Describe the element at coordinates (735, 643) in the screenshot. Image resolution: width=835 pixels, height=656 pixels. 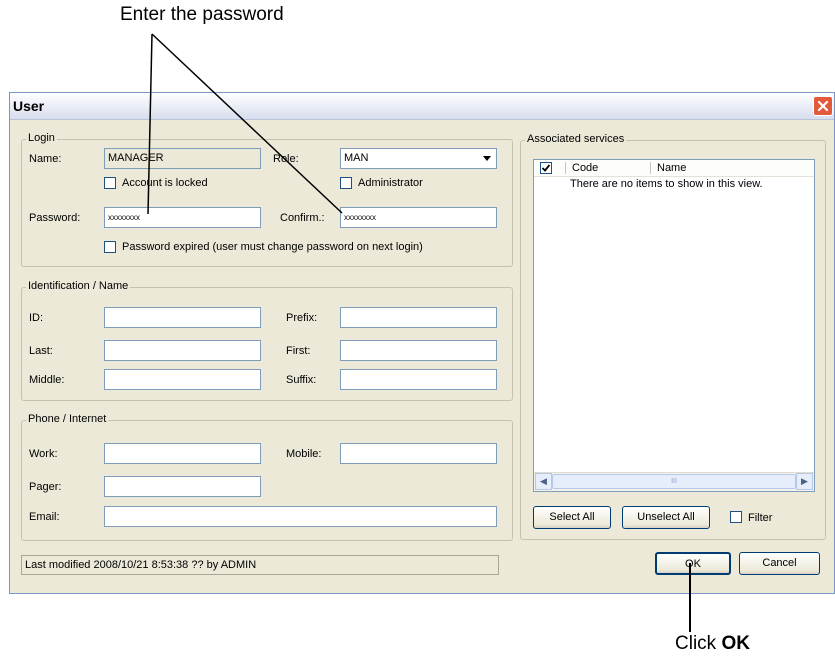
I see `annotation-ok-text: OK` at that location.